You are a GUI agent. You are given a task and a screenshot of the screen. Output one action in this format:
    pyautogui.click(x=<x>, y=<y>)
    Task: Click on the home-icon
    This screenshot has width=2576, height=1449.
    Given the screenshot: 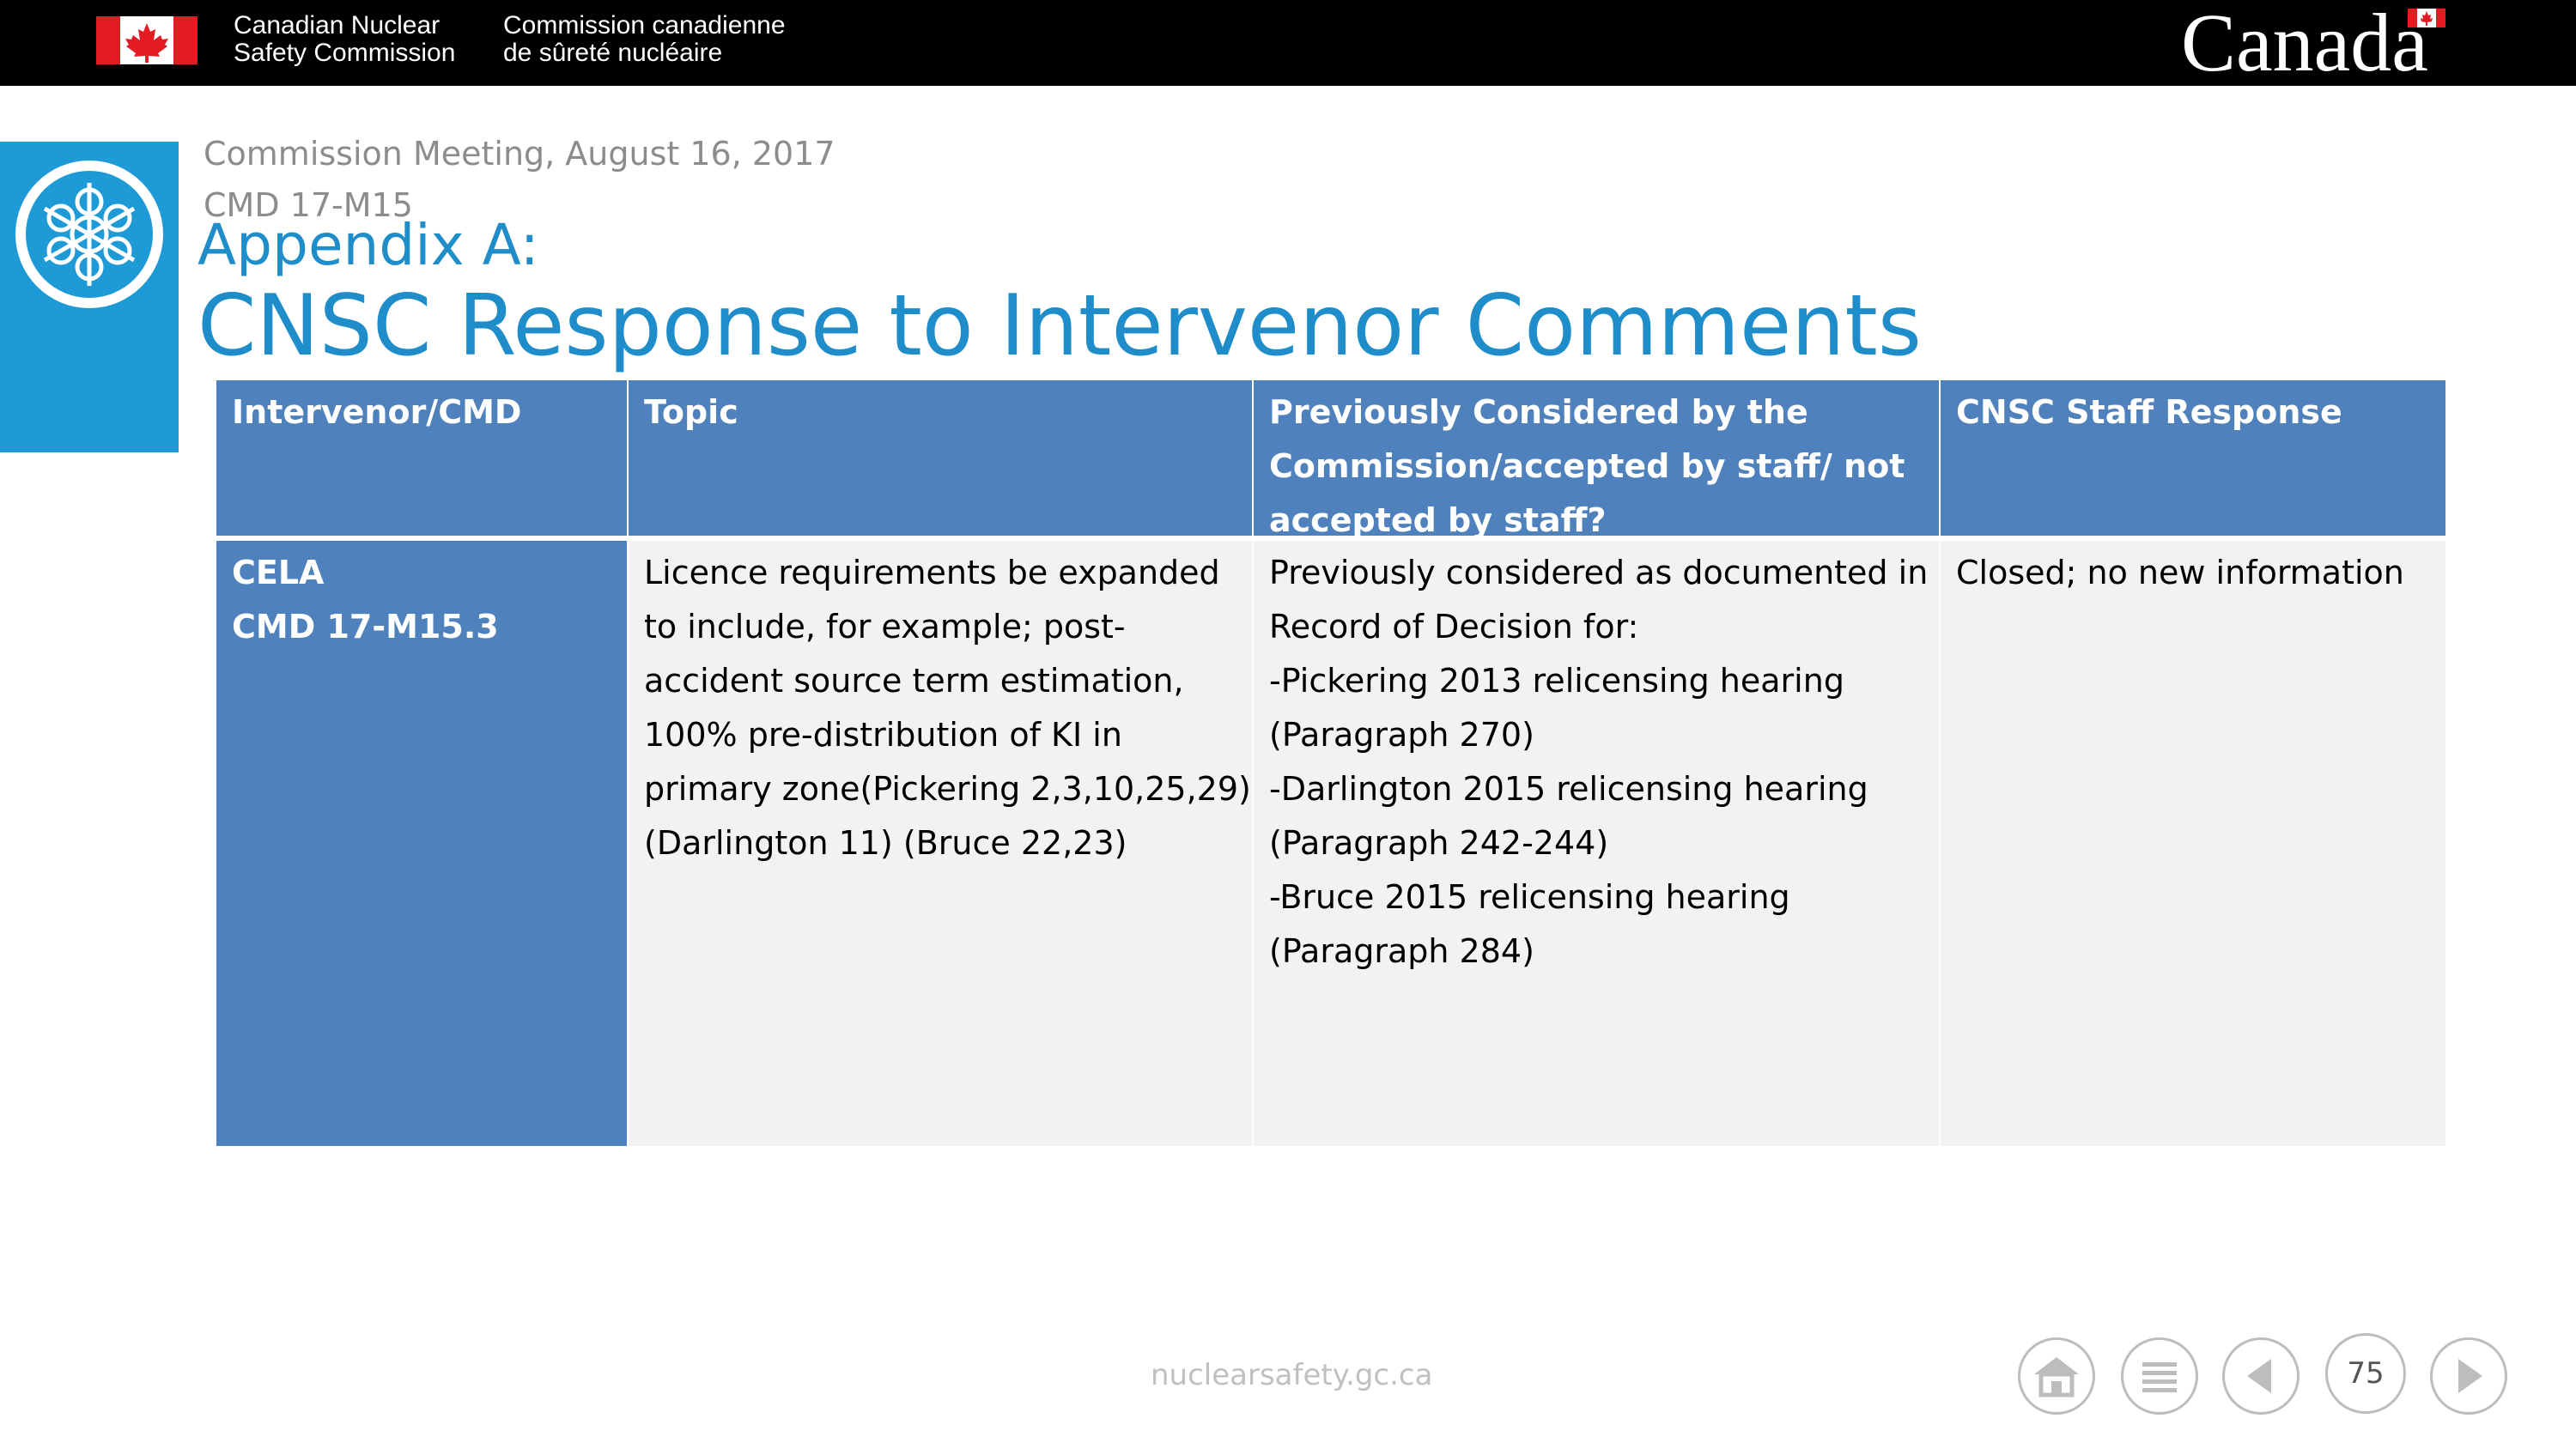 What is the action you would take?
    pyautogui.click(x=2056, y=1377)
    